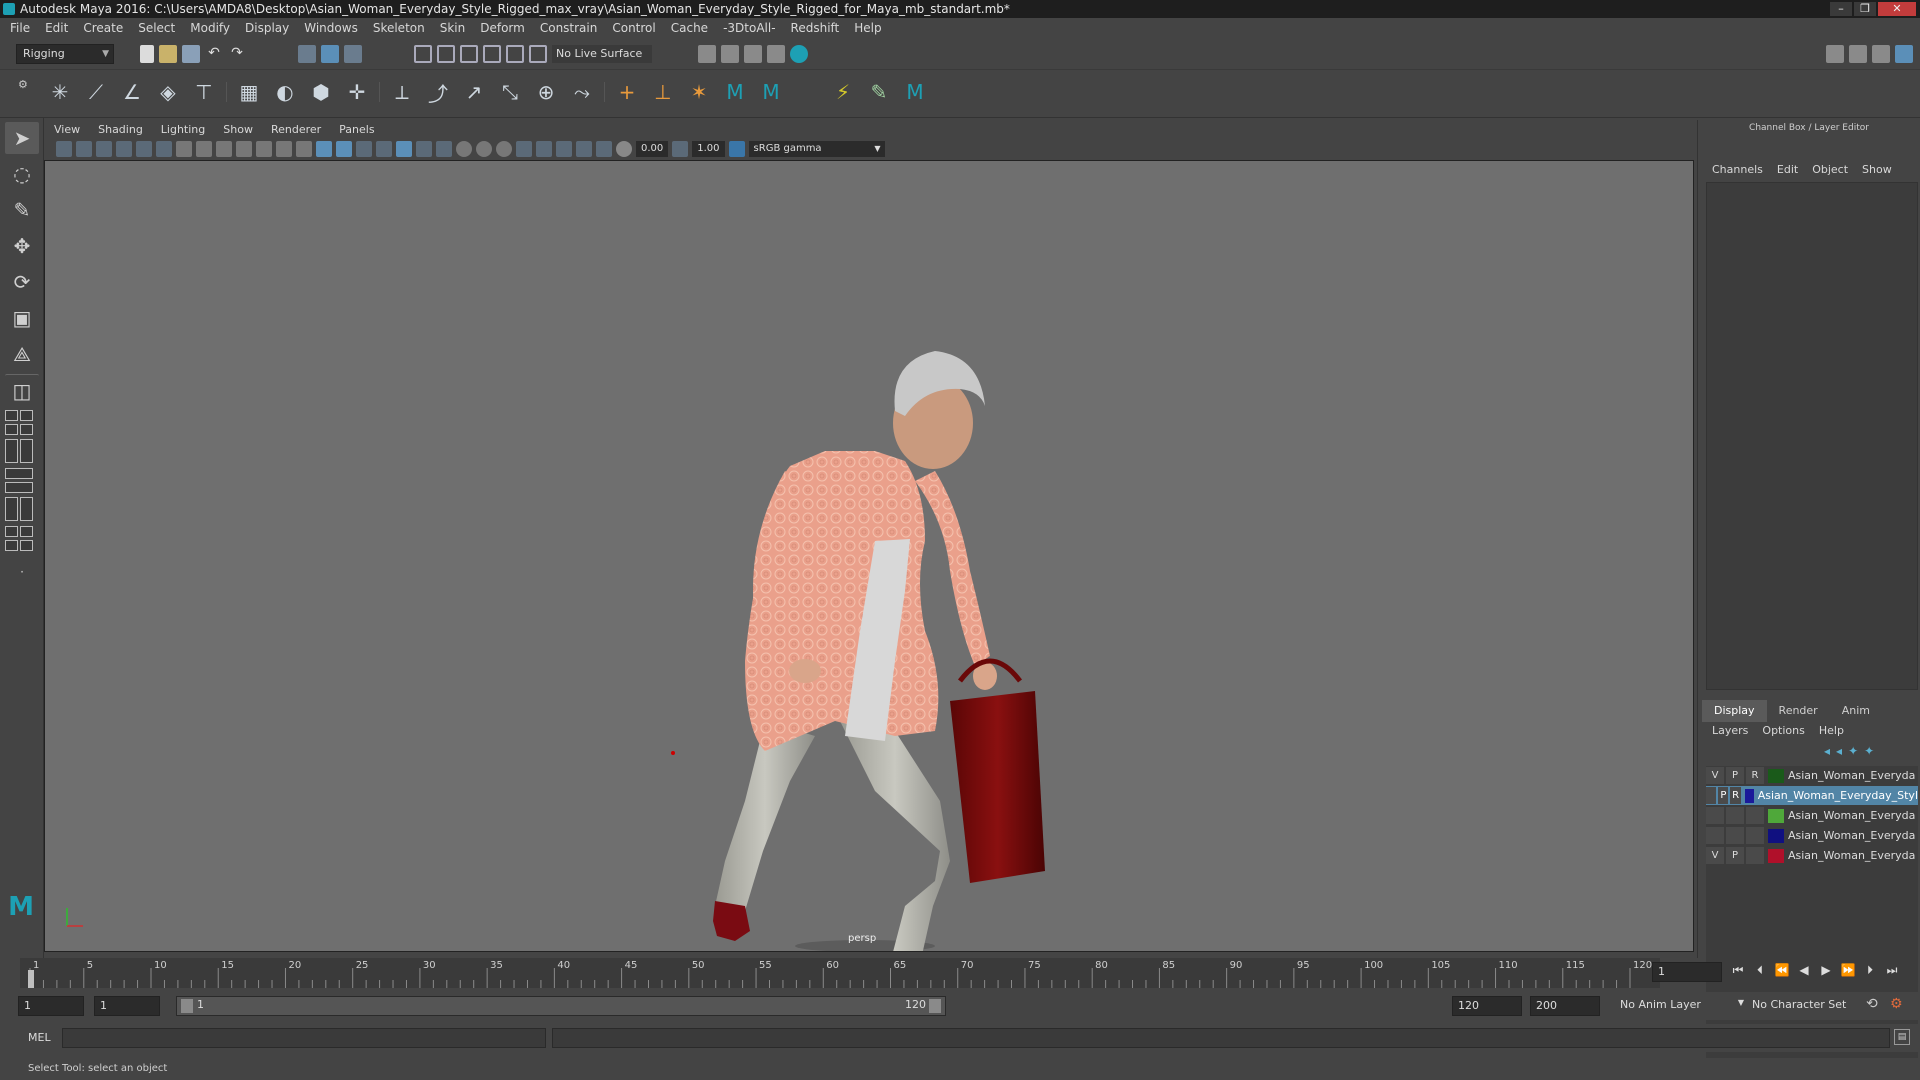 This screenshot has height=1080, width=1920. I want to click on channel-box-icon, so click(1904, 54).